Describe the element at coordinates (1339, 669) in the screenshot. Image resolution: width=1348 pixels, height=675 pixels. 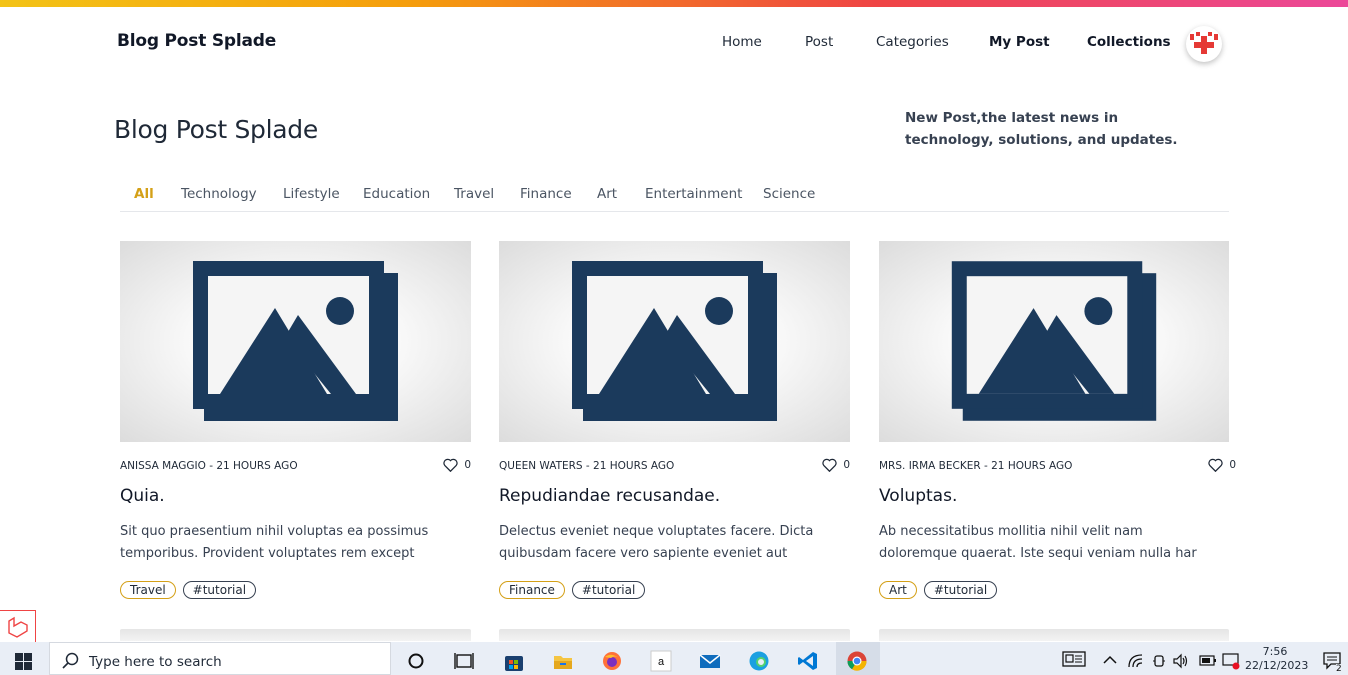
I see `notification-count: 2` at that location.